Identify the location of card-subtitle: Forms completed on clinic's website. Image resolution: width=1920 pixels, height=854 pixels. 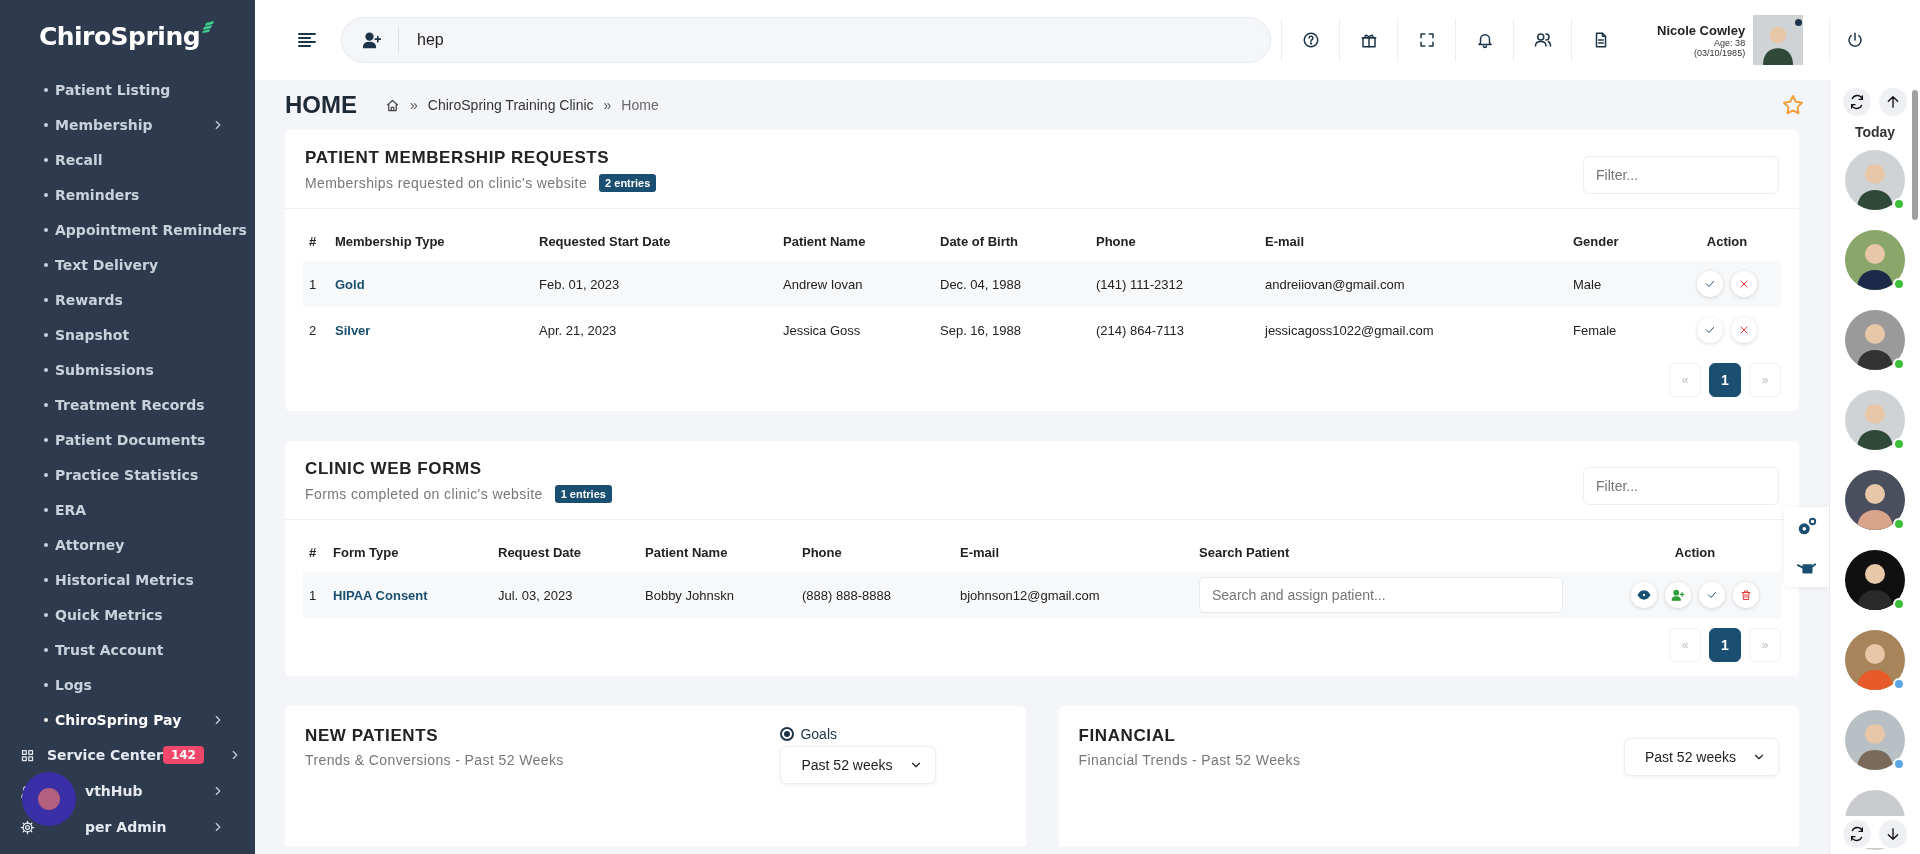
(424, 494).